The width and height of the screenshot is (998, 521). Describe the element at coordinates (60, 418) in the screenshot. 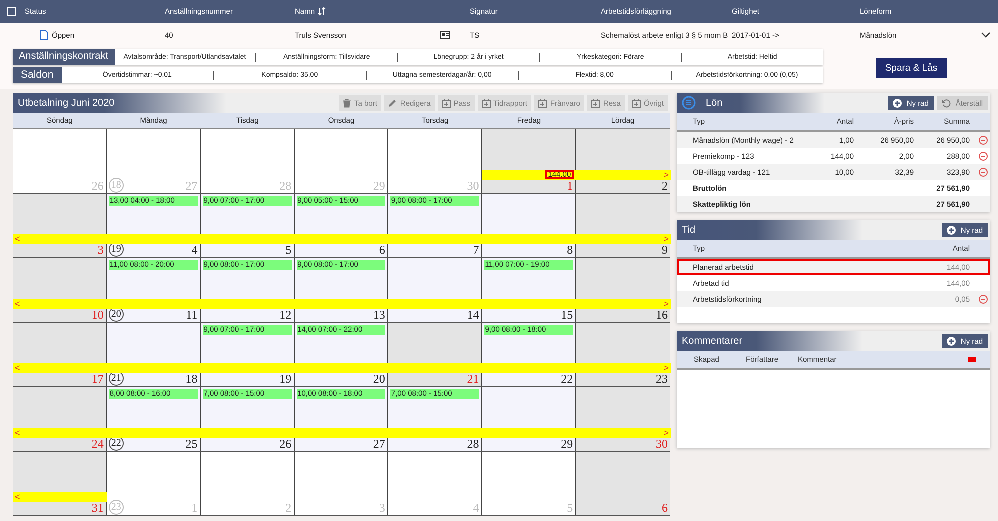

I see `day-cell: < 24` at that location.